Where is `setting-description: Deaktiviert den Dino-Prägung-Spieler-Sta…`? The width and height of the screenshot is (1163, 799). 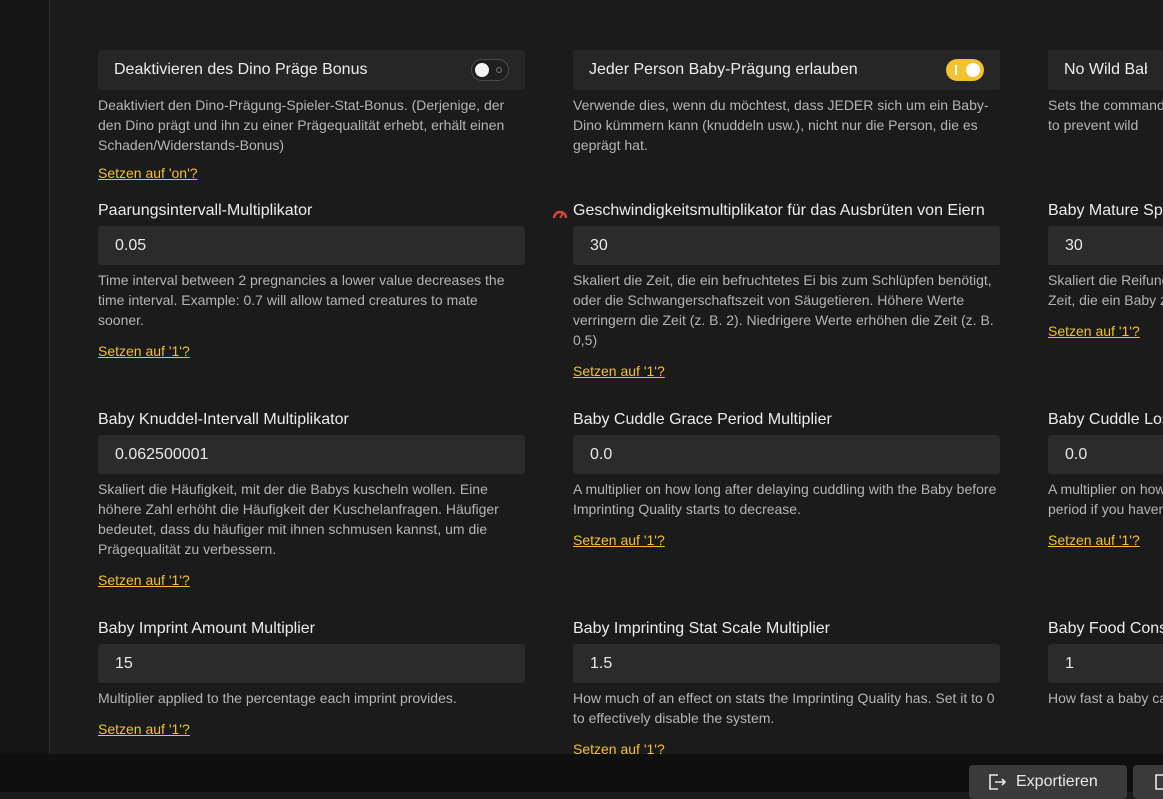
setting-description: Deaktiviert den Dino-Prägung-Spieler-Sta… is located at coordinates (301, 125).